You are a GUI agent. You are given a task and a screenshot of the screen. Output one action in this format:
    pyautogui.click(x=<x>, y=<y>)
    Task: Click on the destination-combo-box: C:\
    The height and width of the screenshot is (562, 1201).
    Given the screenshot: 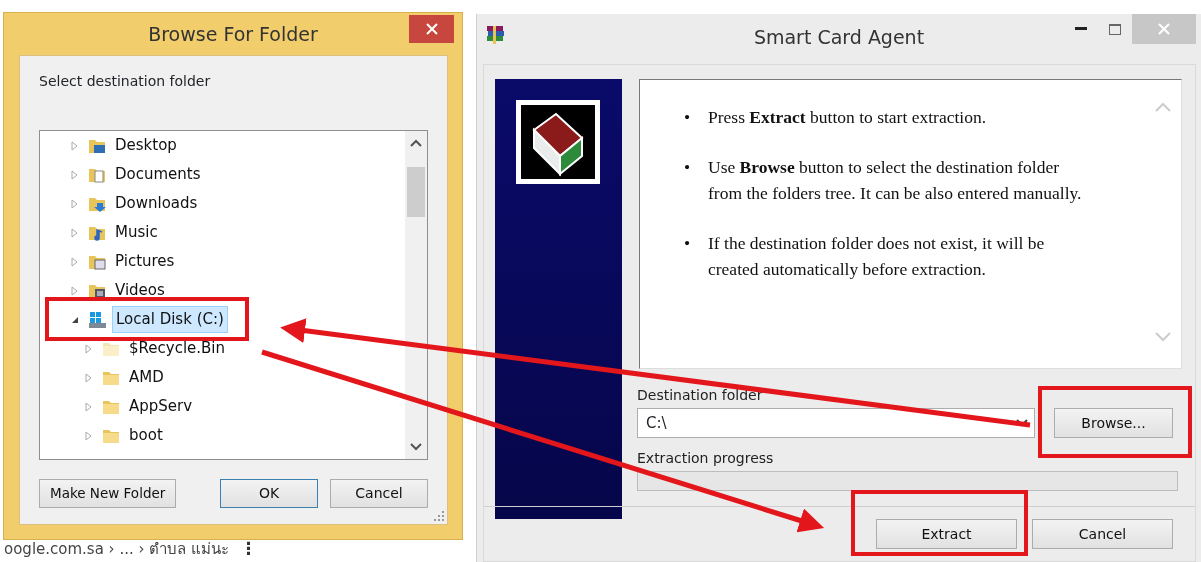 What is the action you would take?
    pyautogui.click(x=836, y=423)
    